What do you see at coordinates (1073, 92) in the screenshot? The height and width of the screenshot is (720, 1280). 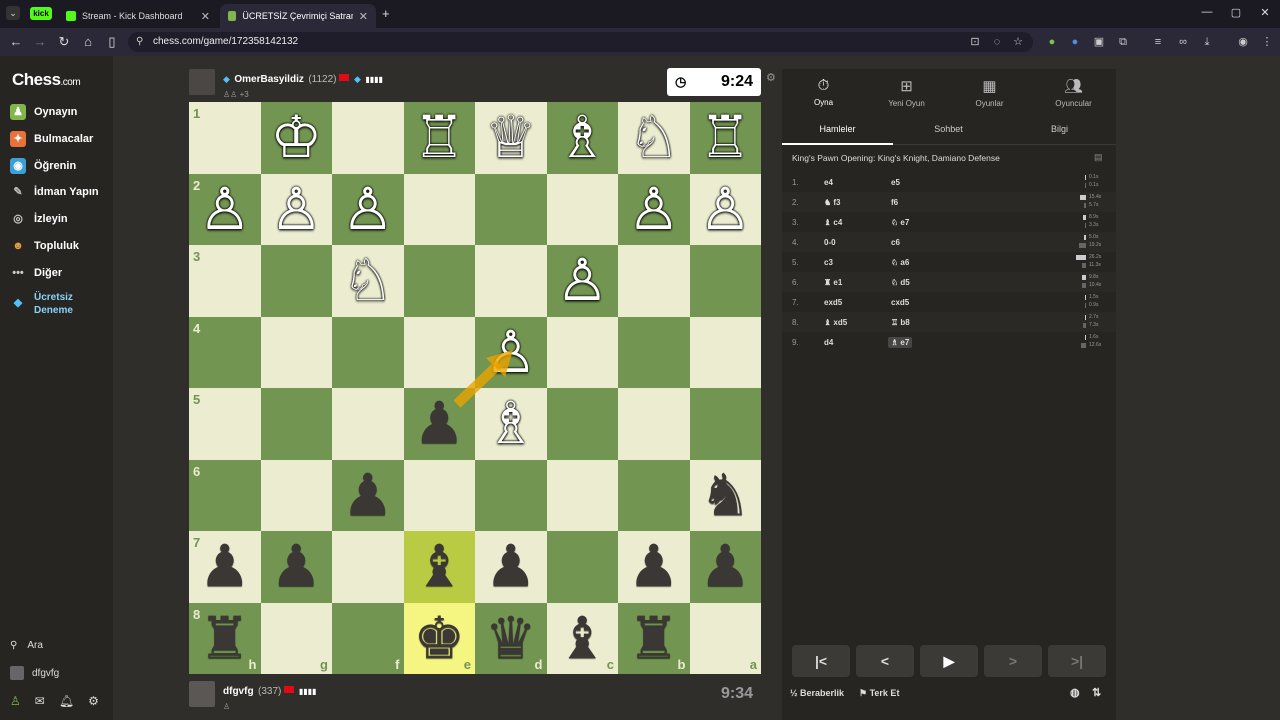 I see `tab-players: 👥︎ Oyuncular` at bounding box center [1073, 92].